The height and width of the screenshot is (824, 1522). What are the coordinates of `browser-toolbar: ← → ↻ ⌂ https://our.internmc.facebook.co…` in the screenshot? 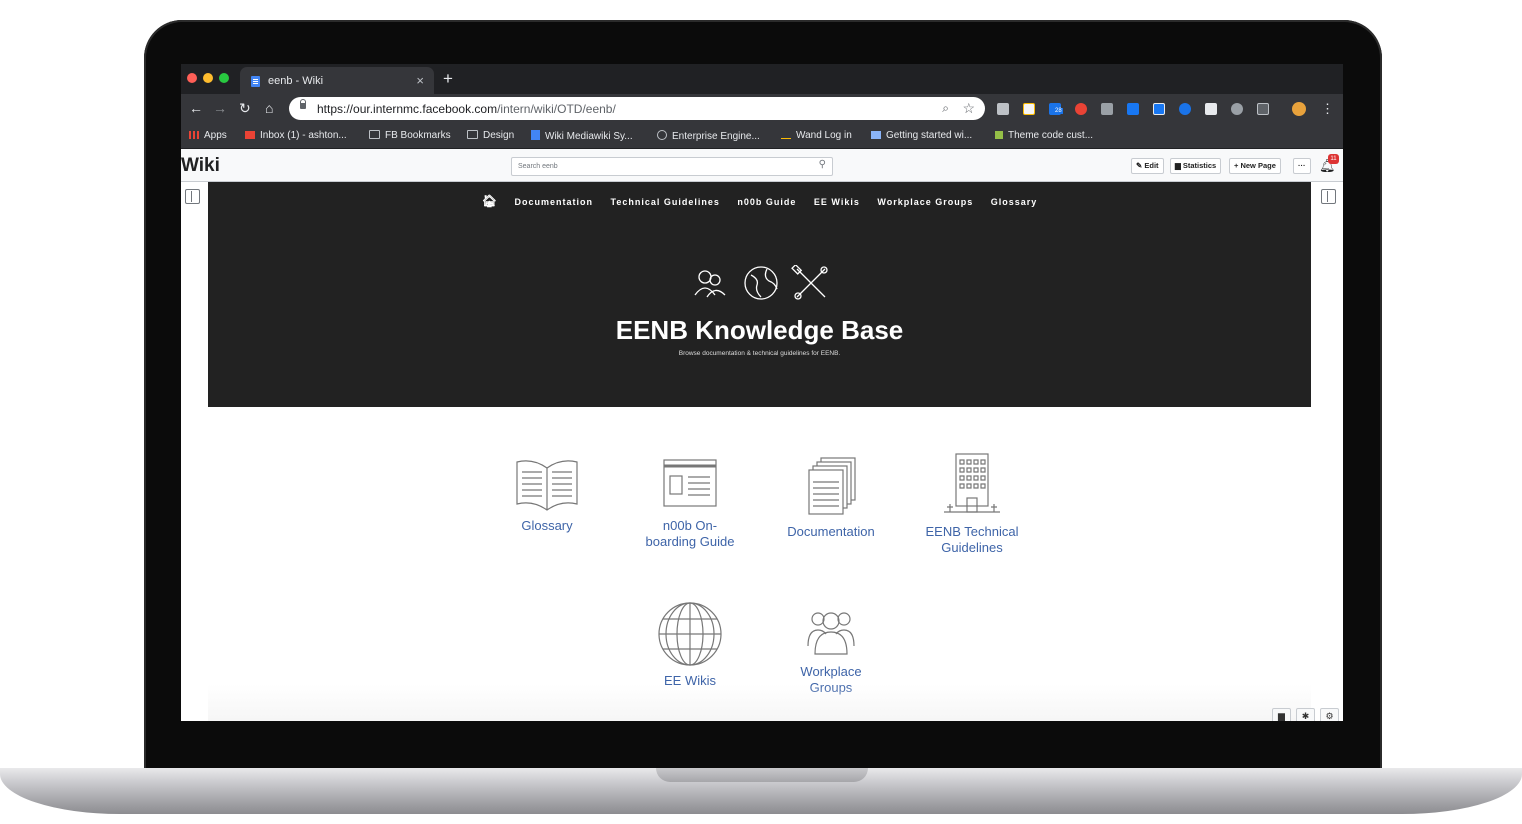 It's located at (762, 109).